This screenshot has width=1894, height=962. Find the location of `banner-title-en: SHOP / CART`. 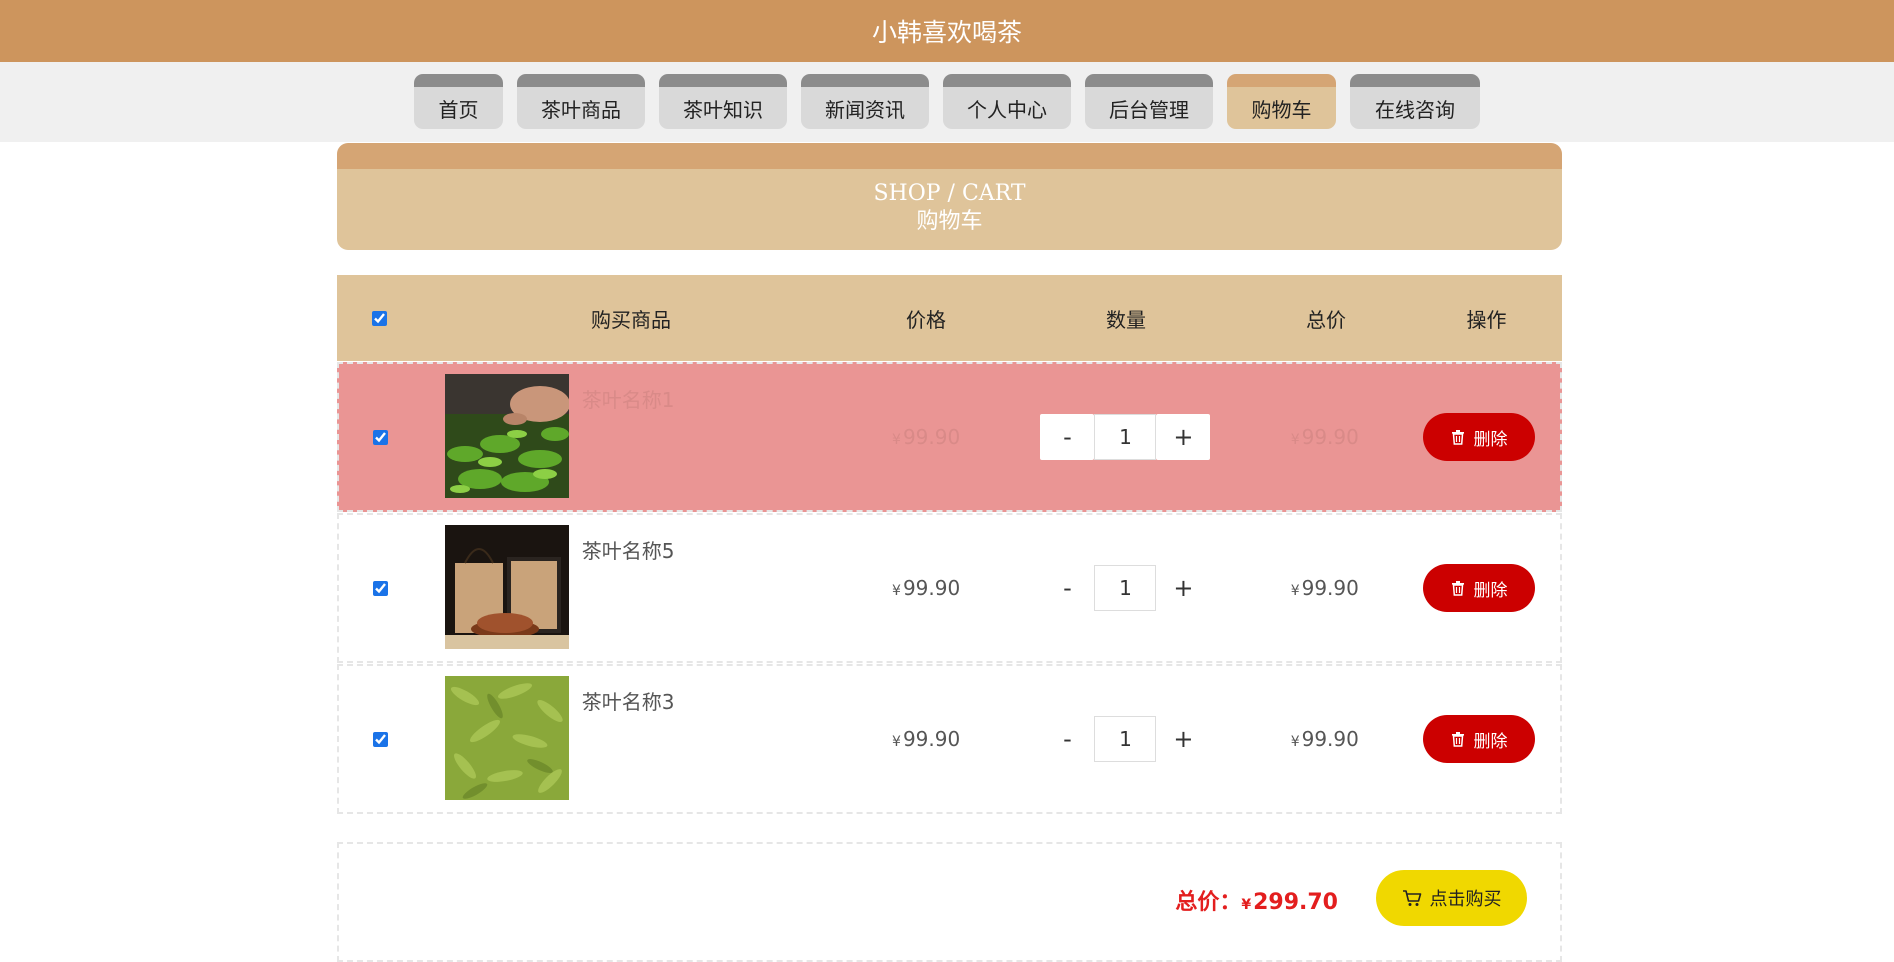

banner-title-en: SHOP / CART is located at coordinates (949, 193).